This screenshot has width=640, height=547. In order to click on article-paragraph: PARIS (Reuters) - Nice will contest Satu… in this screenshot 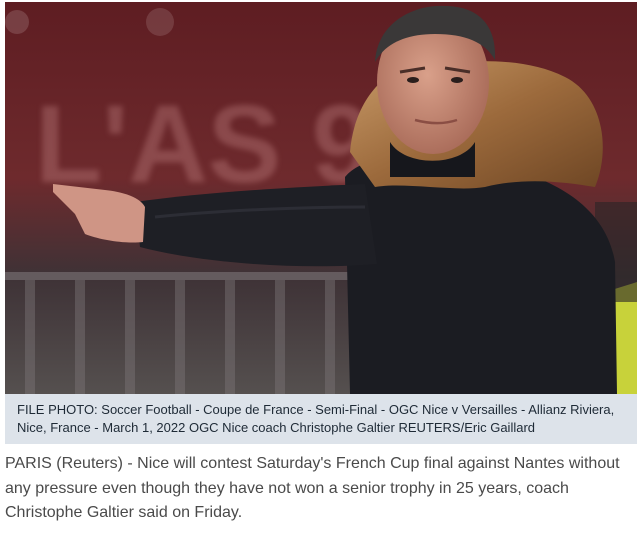, I will do `click(312, 488)`.